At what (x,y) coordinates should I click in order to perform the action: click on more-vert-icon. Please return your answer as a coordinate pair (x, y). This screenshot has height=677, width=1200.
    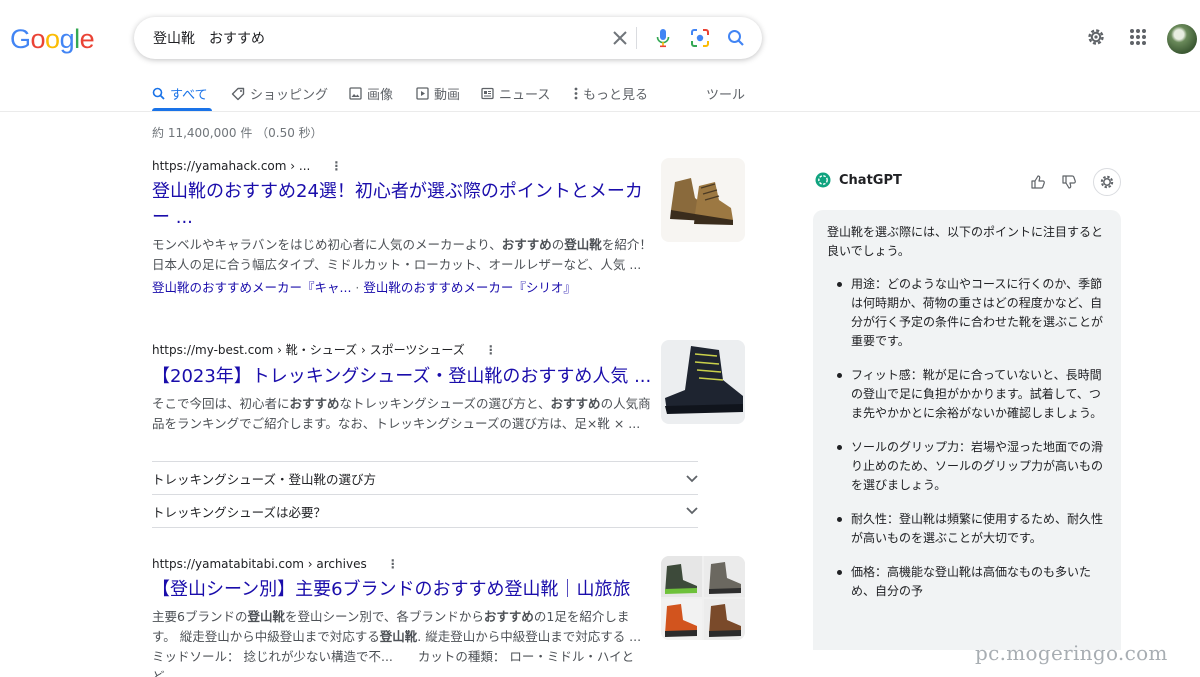
    Looking at the image, I should click on (576, 93).